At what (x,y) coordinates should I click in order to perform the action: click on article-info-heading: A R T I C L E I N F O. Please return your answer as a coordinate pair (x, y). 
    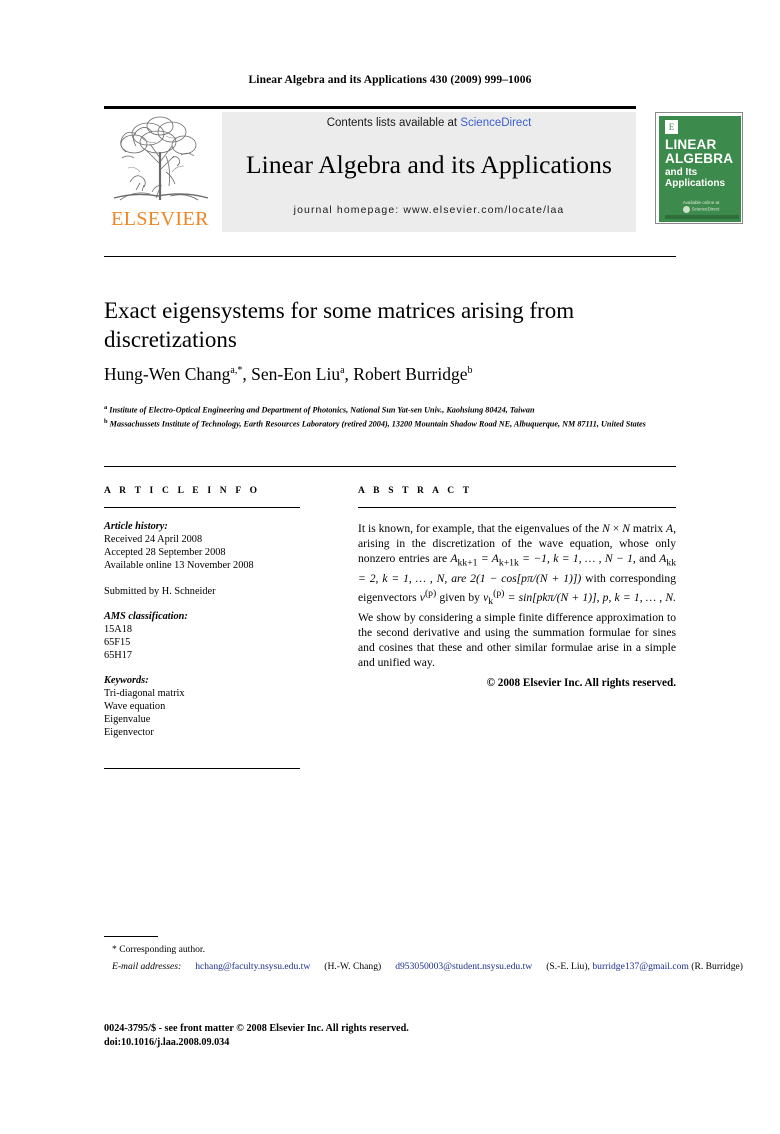
    Looking at the image, I should click on (182, 491).